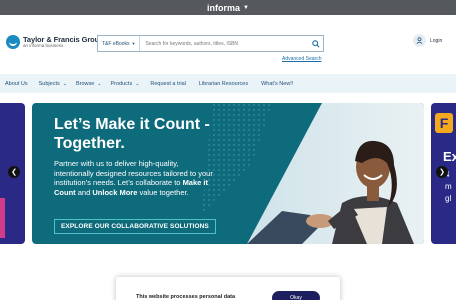  I want to click on search-button, so click(316, 43).